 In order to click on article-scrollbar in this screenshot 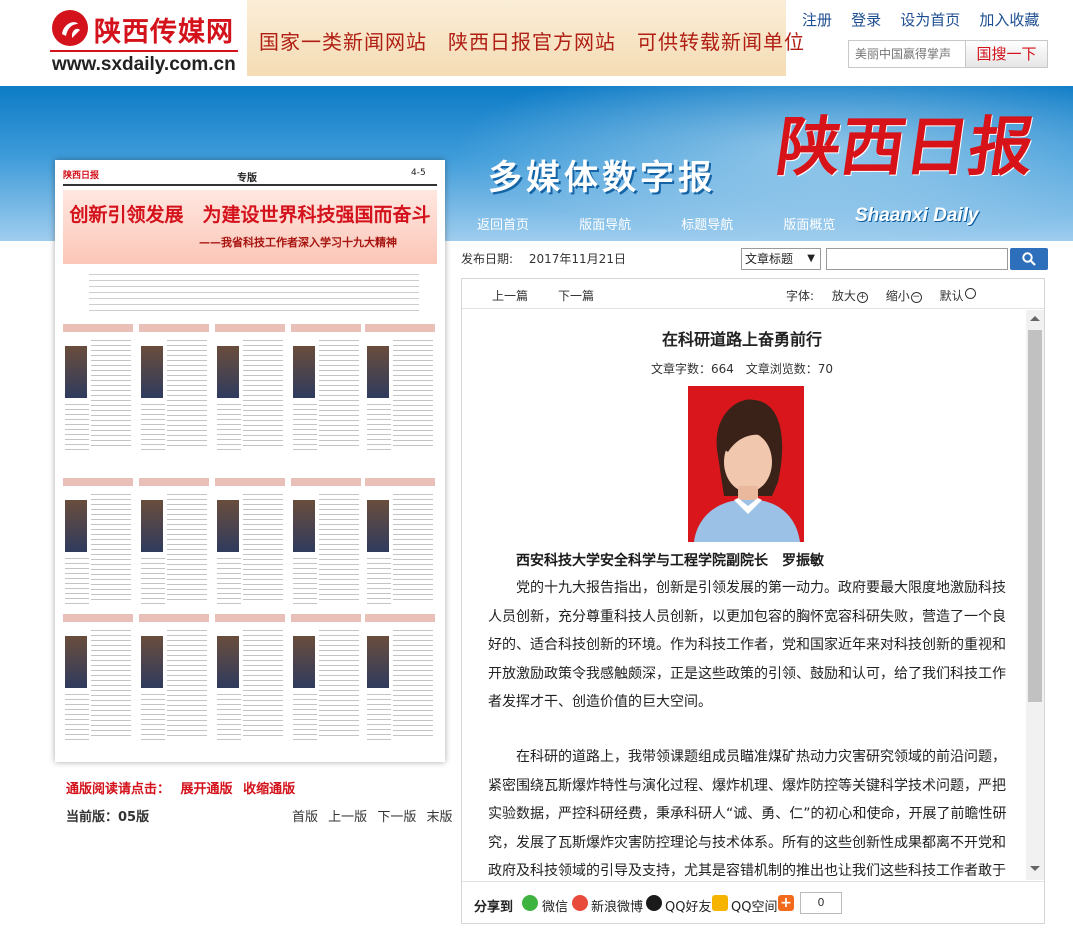, I will do `click(1035, 595)`.